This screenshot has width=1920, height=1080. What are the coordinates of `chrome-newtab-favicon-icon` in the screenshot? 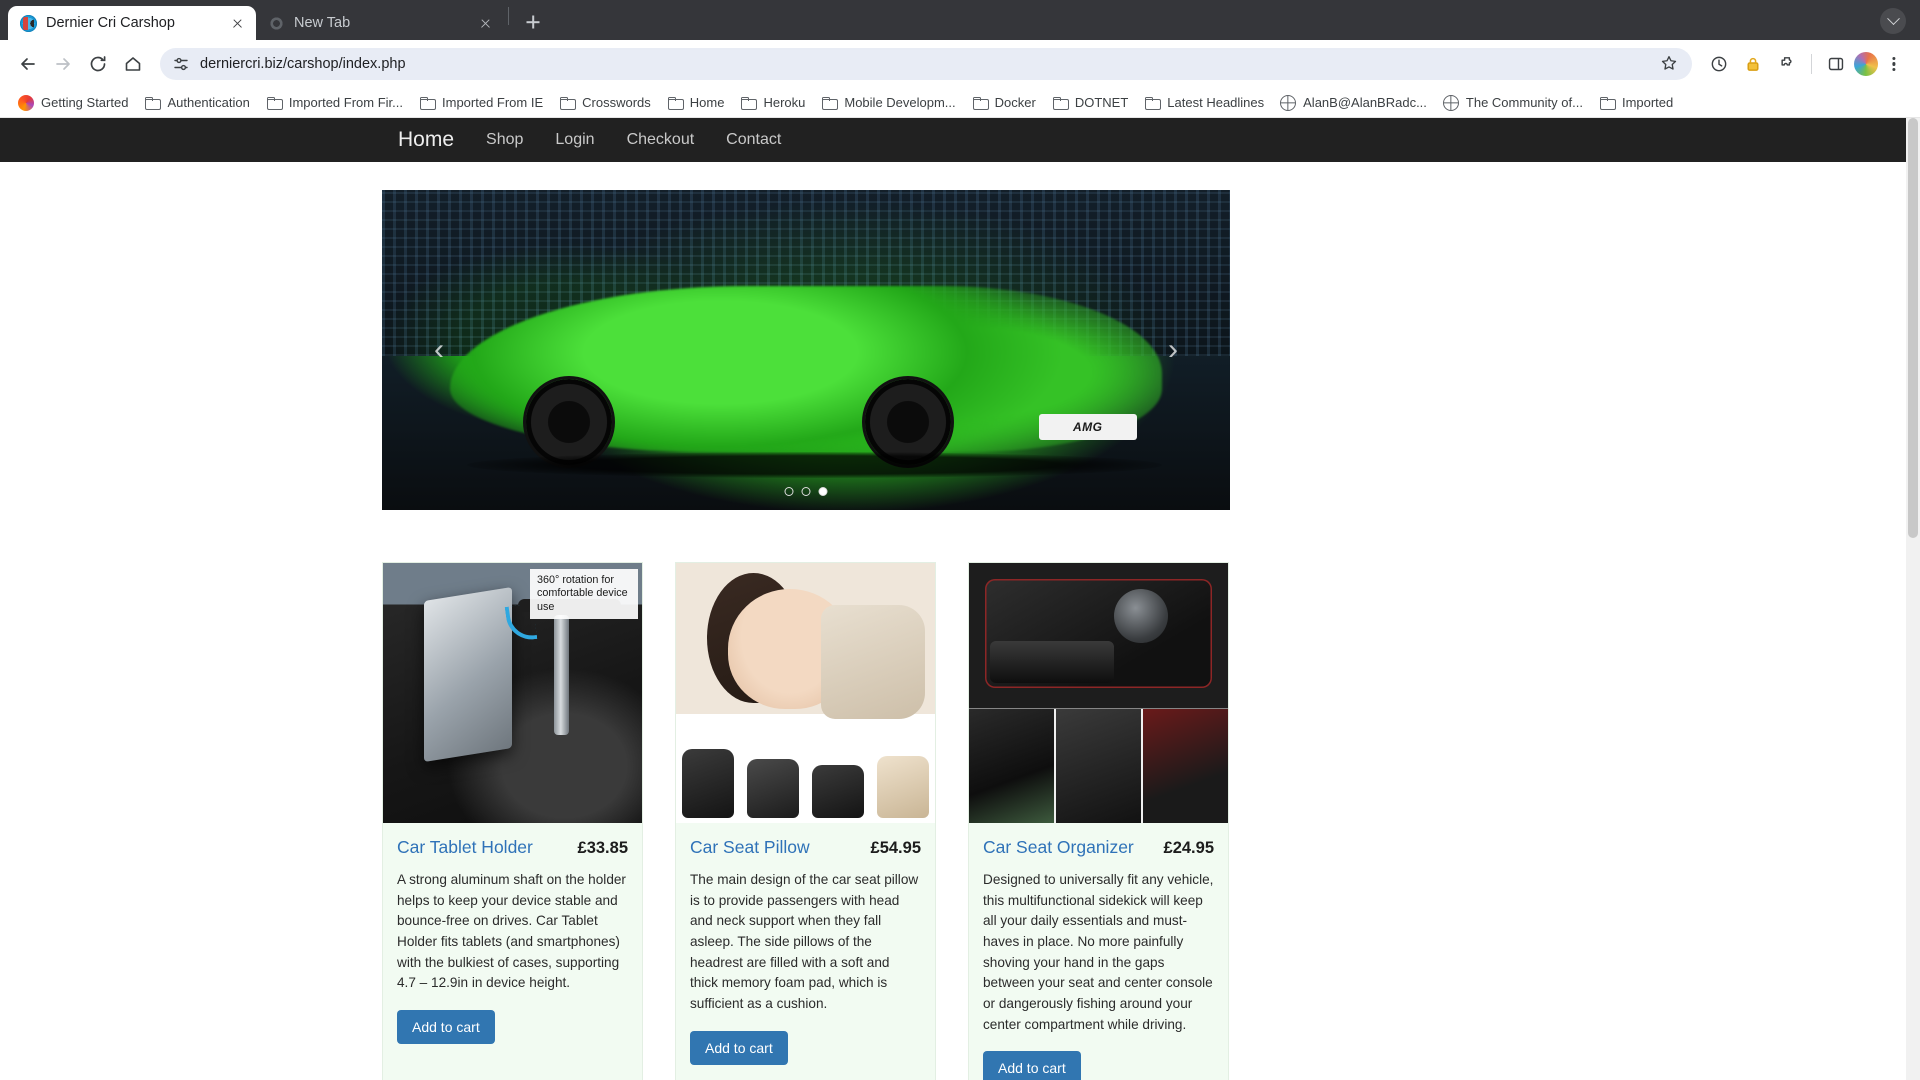 It's located at (276, 23).